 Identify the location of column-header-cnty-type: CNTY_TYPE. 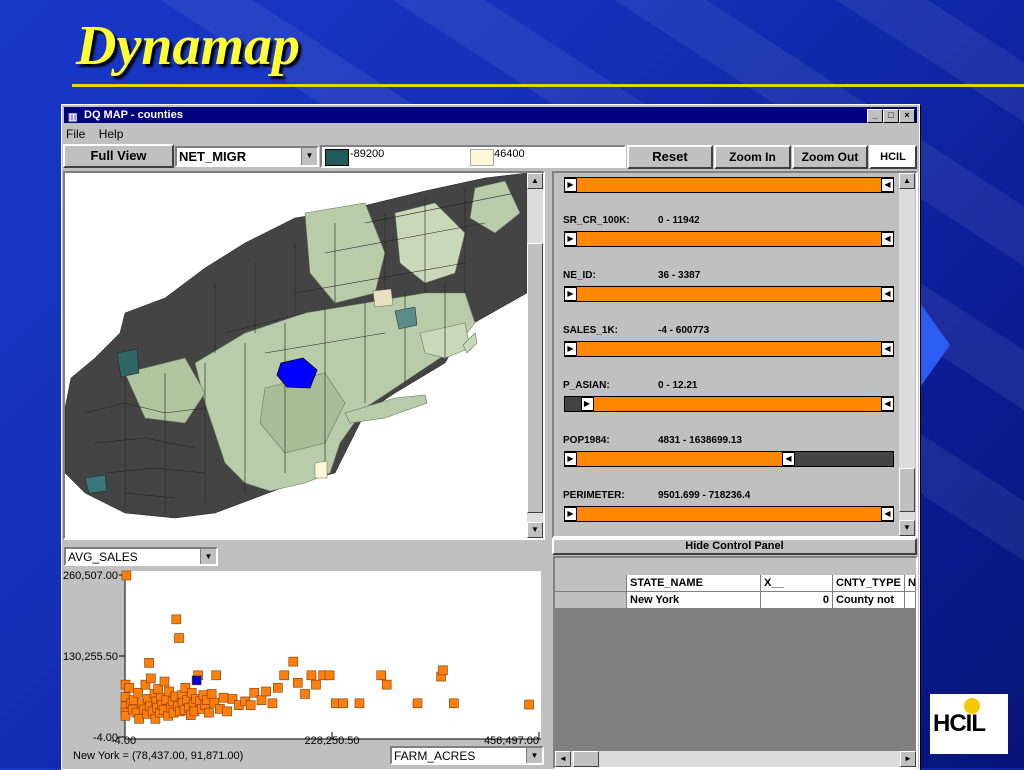
(869, 583).